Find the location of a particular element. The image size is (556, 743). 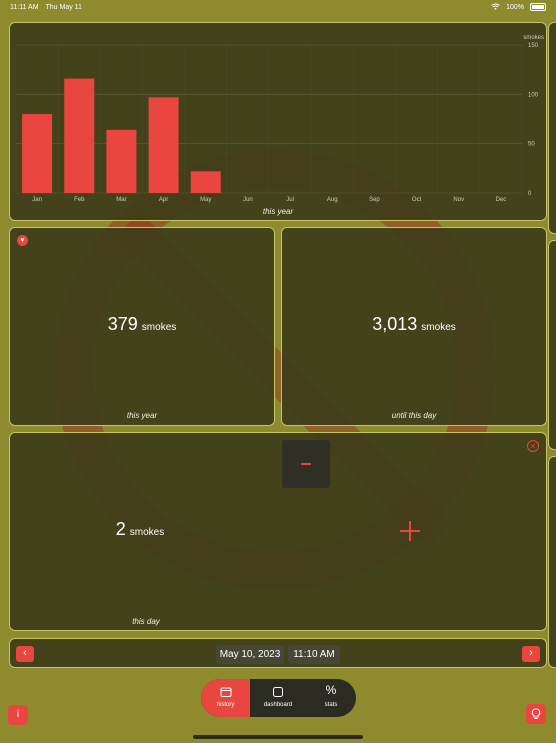

x-tick-label: May is located at coordinates (205, 200).